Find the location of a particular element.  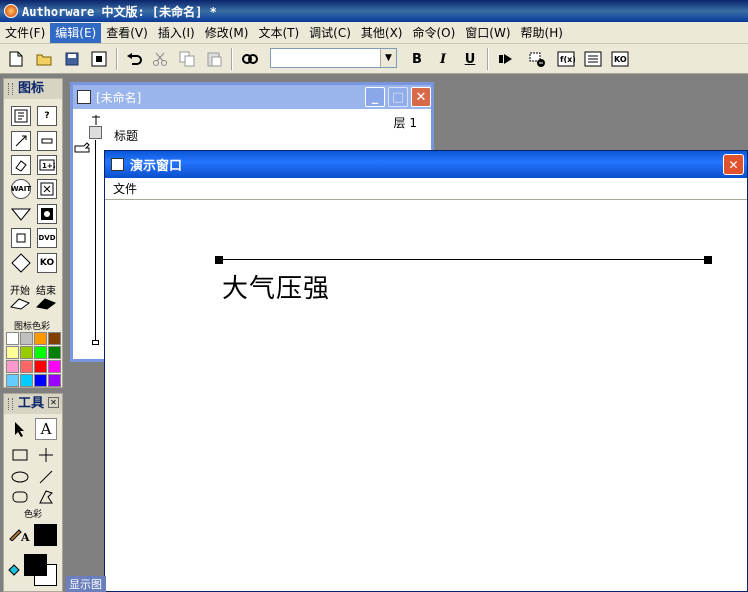

paste-hand-icon is located at coordinates (83, 147).